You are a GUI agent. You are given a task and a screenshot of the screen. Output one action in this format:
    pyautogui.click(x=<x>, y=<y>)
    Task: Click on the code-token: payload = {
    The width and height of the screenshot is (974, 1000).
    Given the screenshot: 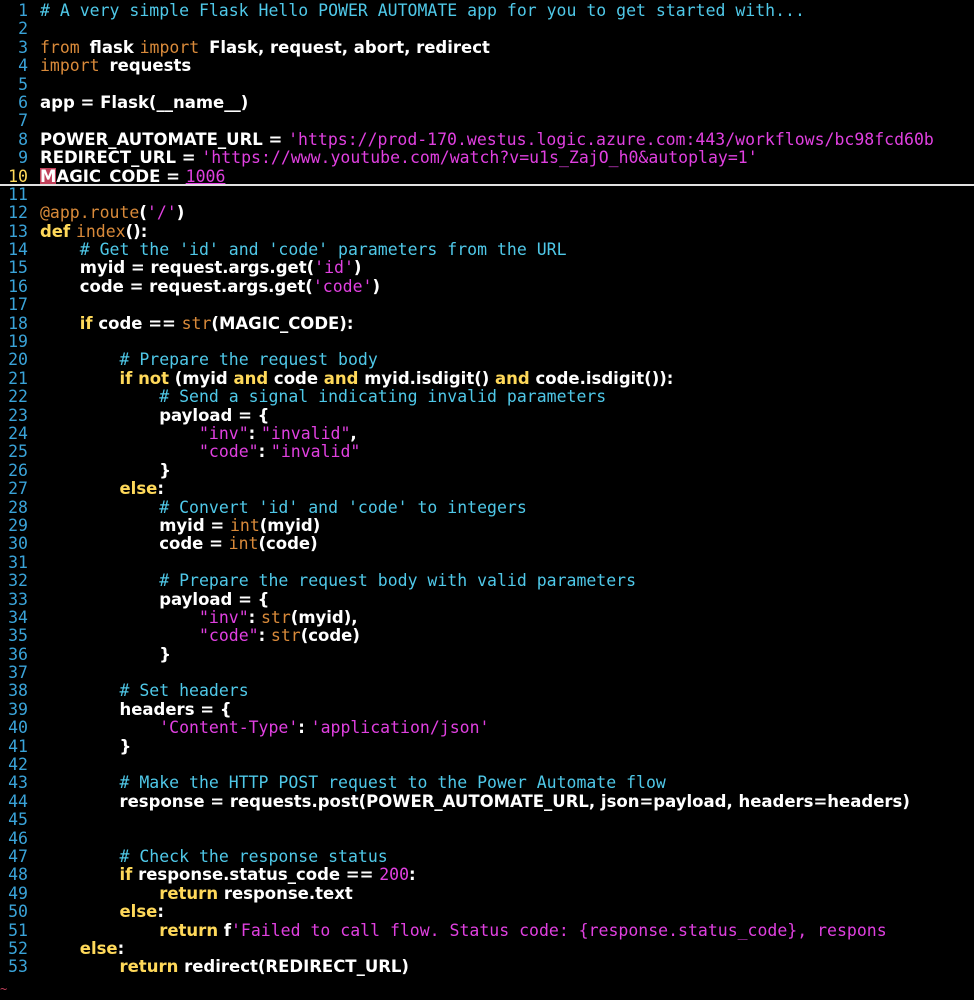 What is the action you would take?
    pyautogui.click(x=214, y=599)
    